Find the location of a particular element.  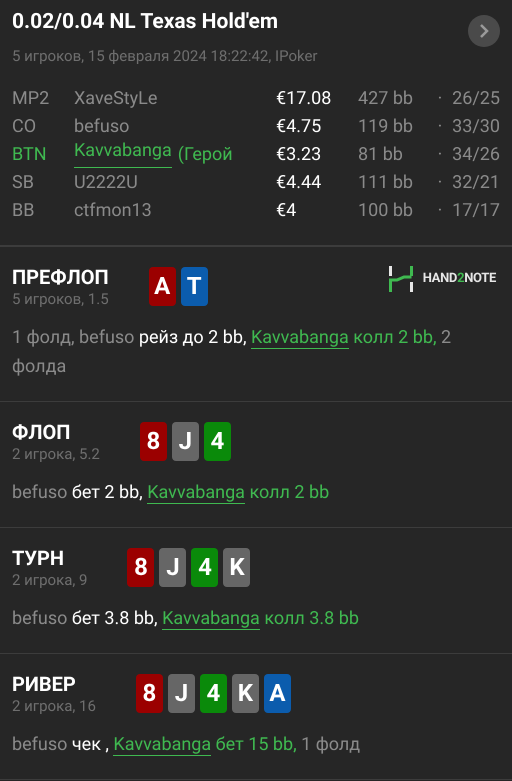

street-actions: befuso бет 3.8 bb, Kavvabanga колл 3.8 bb is located at coordinates (186, 619).